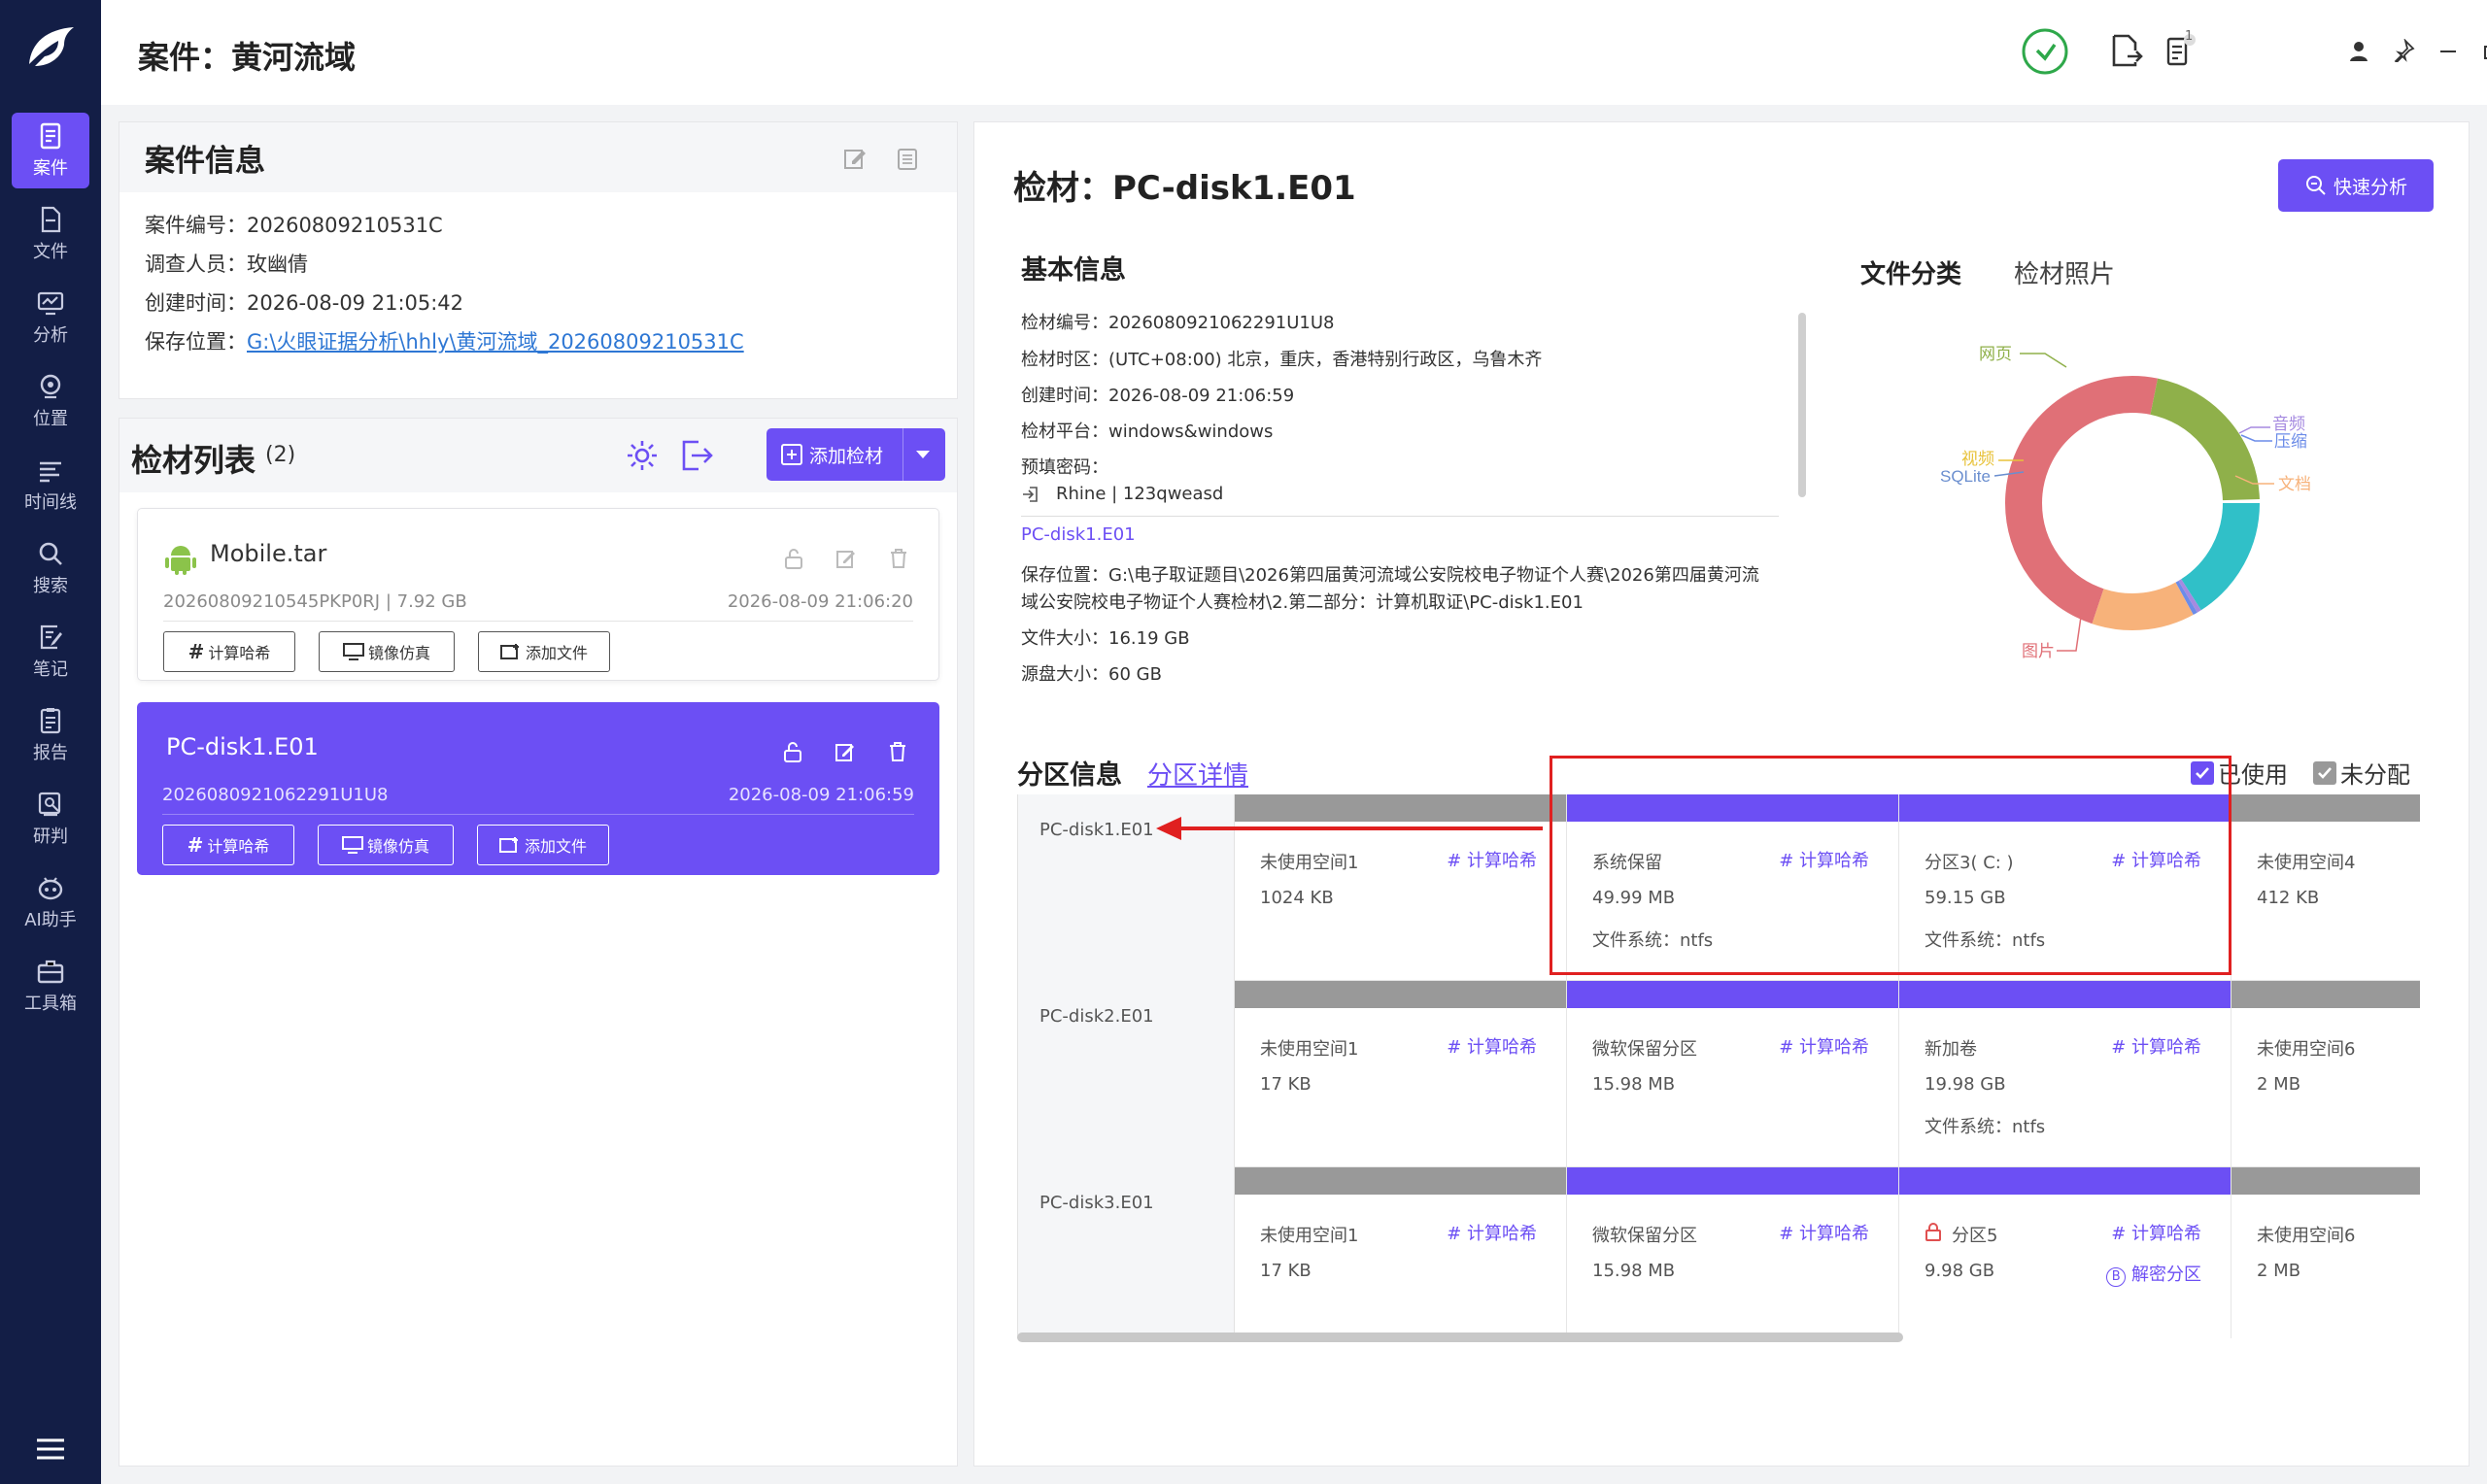 This screenshot has width=2487, height=1484. What do you see at coordinates (226, 264) in the screenshot?
I see `investigator-row: 调查人员：玫幽倩` at bounding box center [226, 264].